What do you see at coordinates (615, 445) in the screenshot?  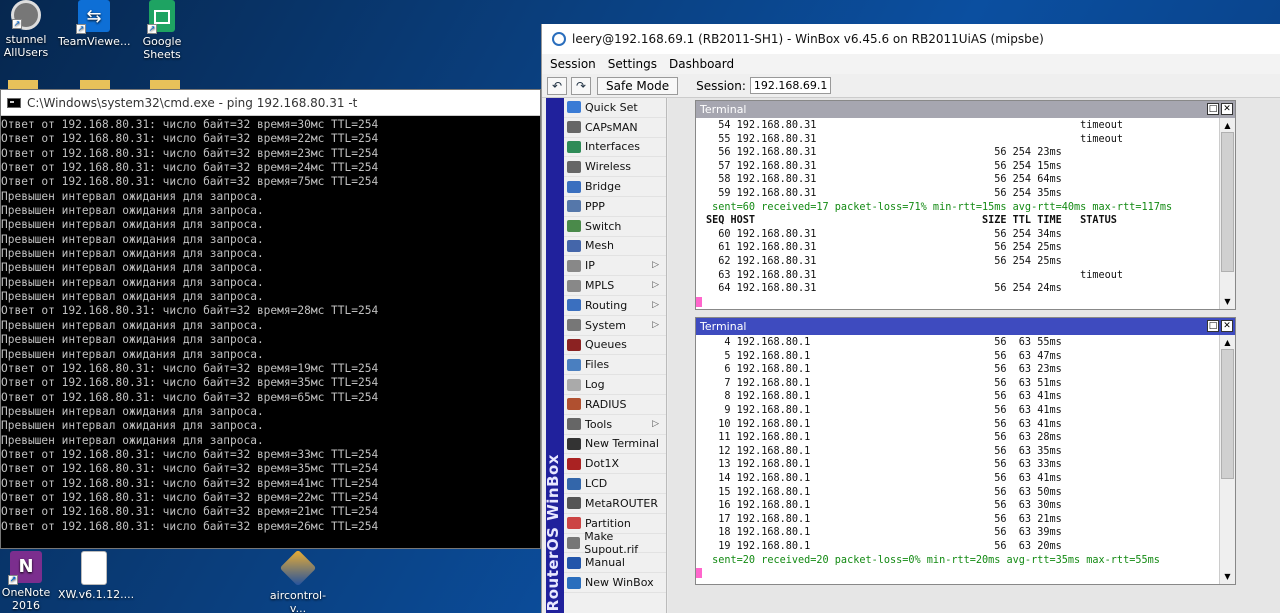 I see `nav-item-new-terminal: New Terminal` at bounding box center [615, 445].